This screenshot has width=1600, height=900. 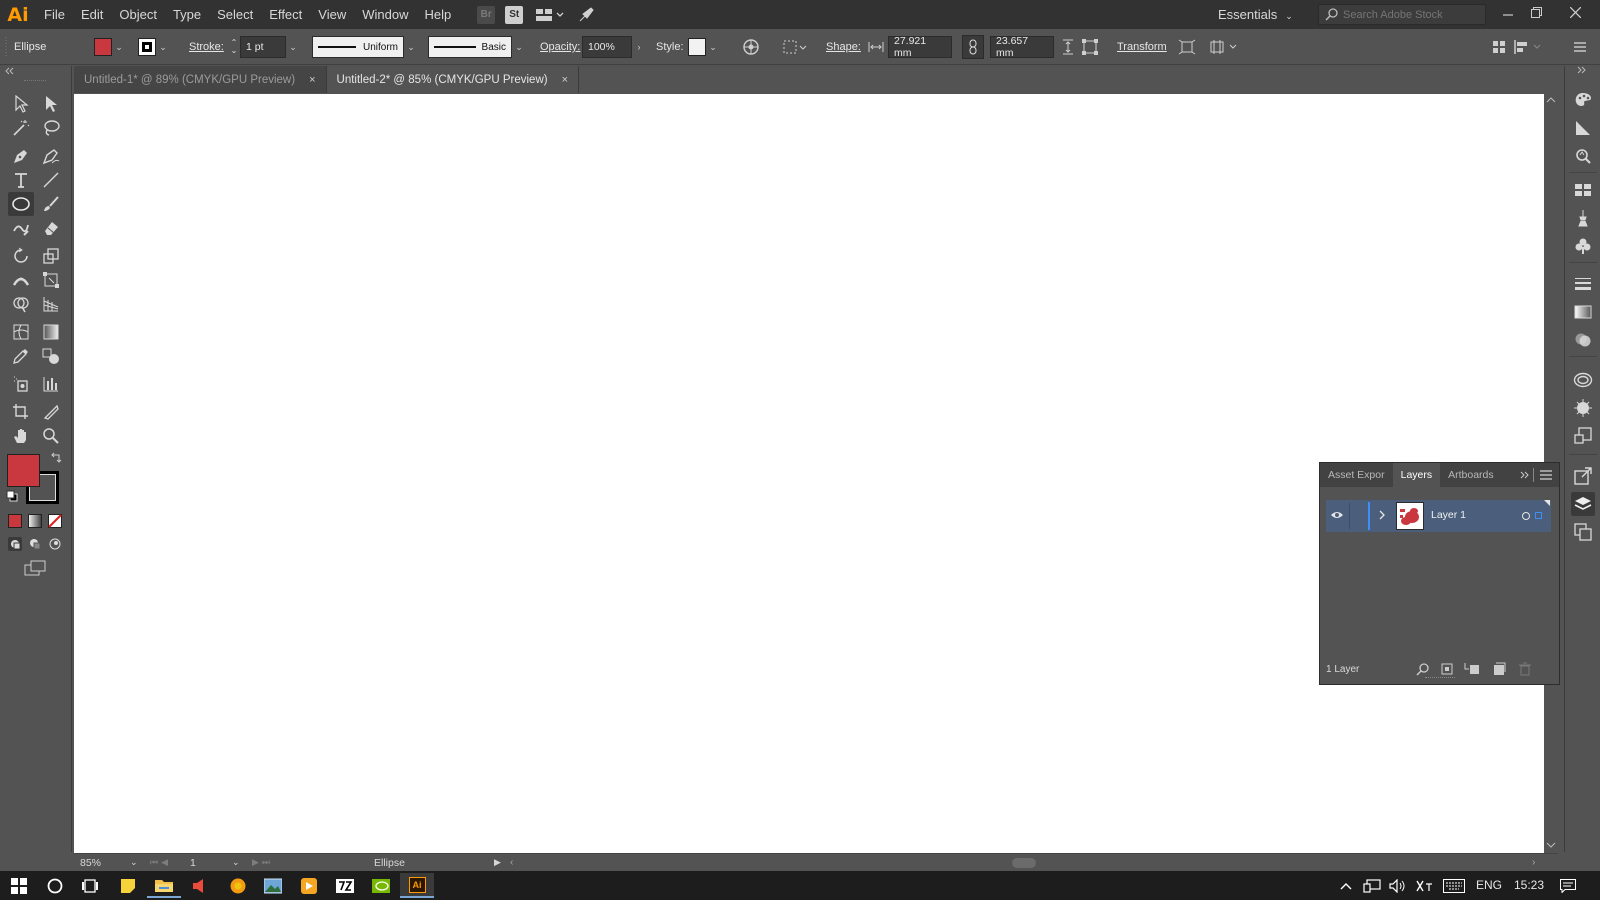 What do you see at coordinates (235, 14) in the screenshot?
I see `menu-select: Select` at bounding box center [235, 14].